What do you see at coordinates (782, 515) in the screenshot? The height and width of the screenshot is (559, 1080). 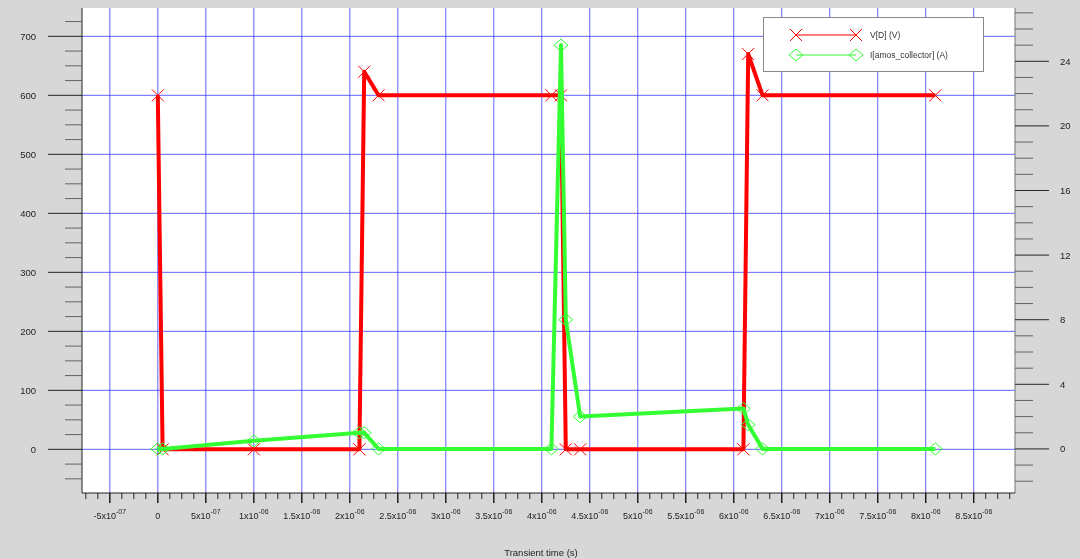 I see `axis-tick-label: 6.5x10$^{-06}$` at bounding box center [782, 515].